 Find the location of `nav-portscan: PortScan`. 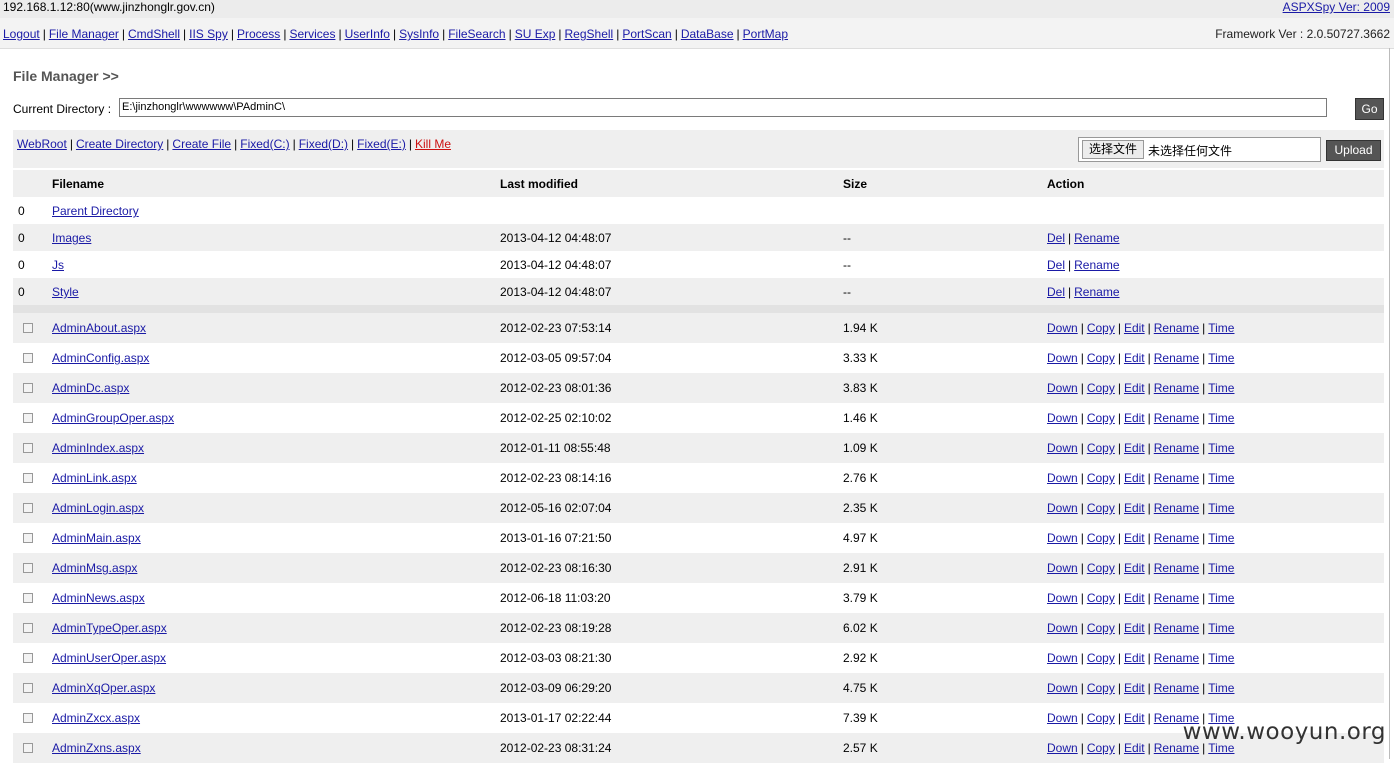

nav-portscan: PortScan is located at coordinates (646, 34).